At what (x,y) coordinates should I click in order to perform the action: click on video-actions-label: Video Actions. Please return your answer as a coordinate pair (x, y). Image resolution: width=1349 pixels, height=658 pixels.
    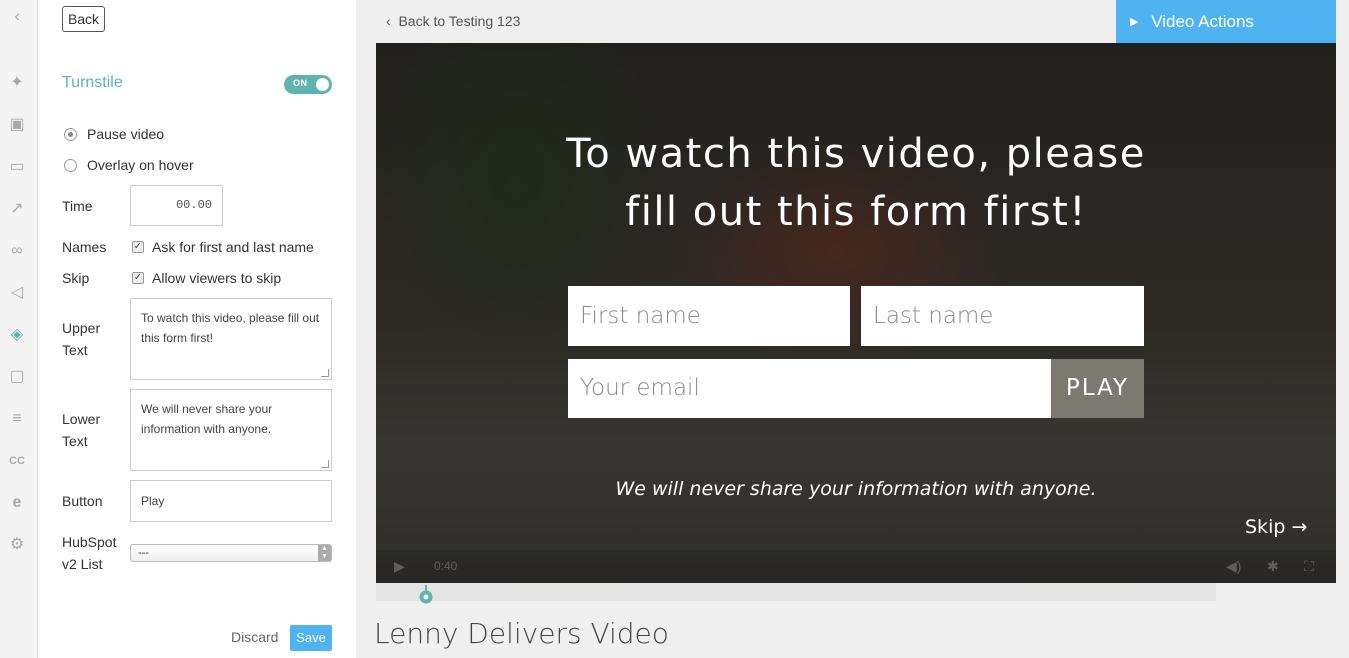
    Looking at the image, I should click on (1202, 21).